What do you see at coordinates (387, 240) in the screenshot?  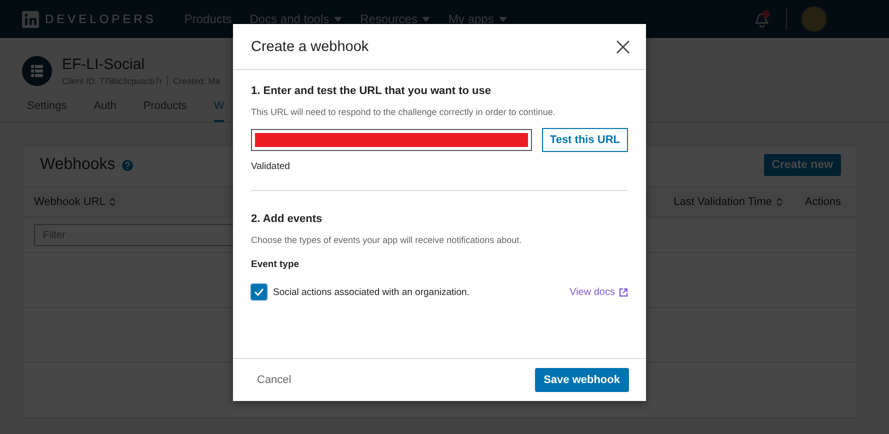 I see `section-description: Choose the types of events your app will receive notifications about.` at bounding box center [387, 240].